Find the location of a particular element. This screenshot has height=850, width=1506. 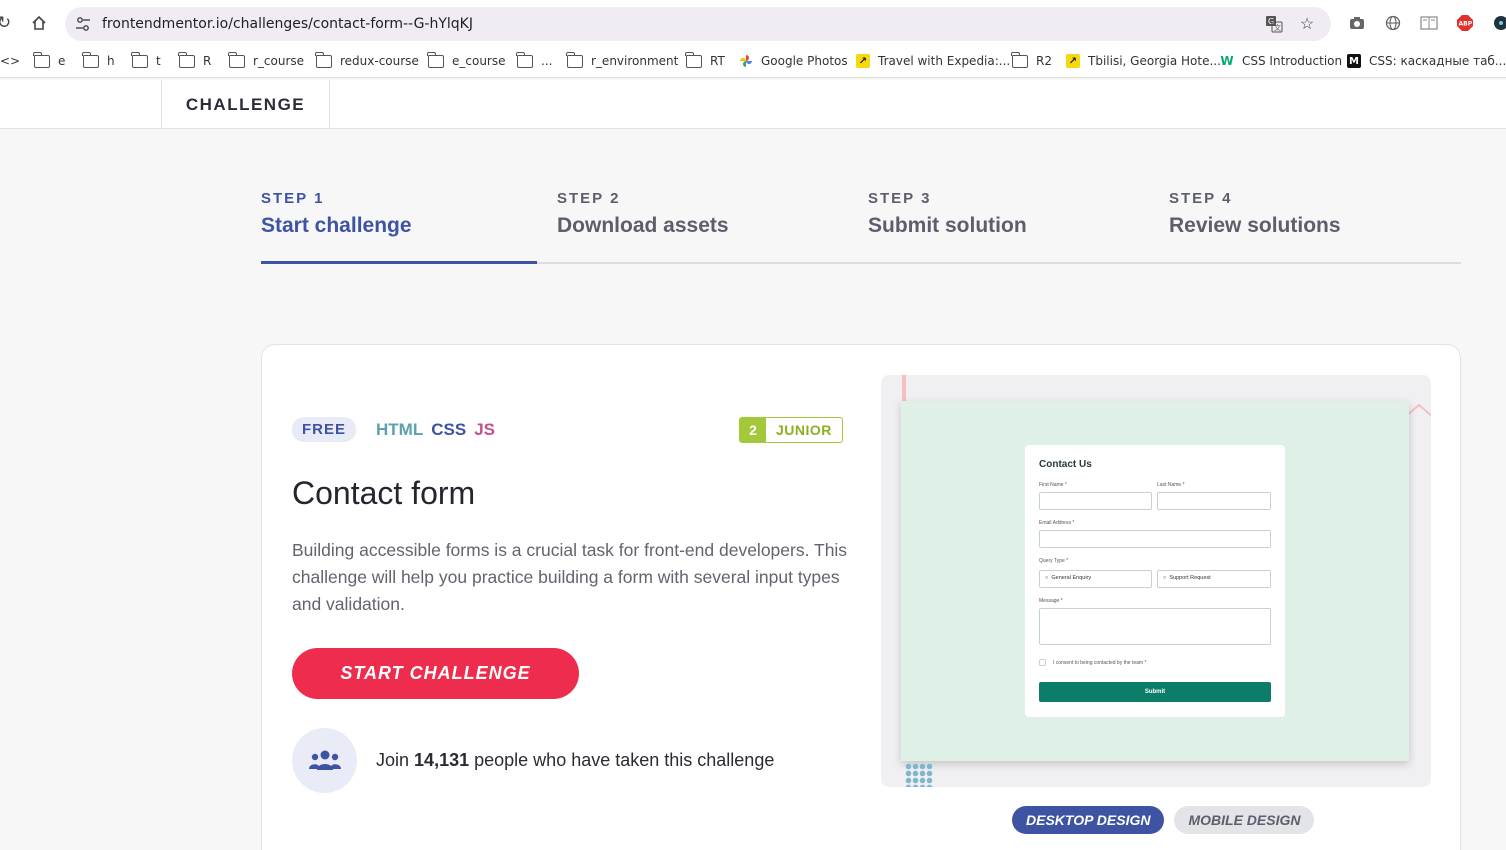

difficulty-label: JUNIOR is located at coordinates (804, 430).